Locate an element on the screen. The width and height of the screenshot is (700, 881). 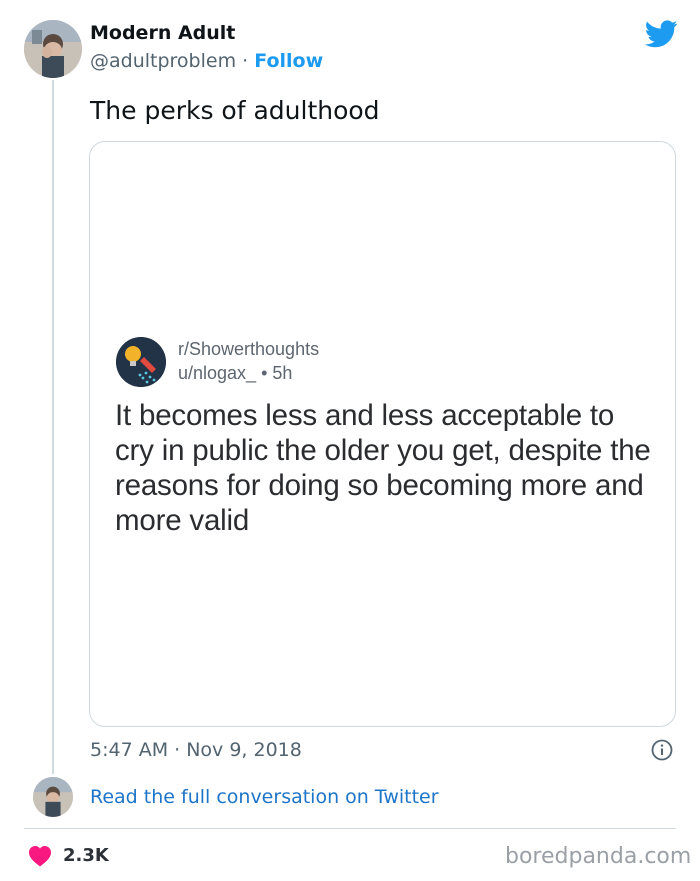
reply-avatar is located at coordinates (53, 797).